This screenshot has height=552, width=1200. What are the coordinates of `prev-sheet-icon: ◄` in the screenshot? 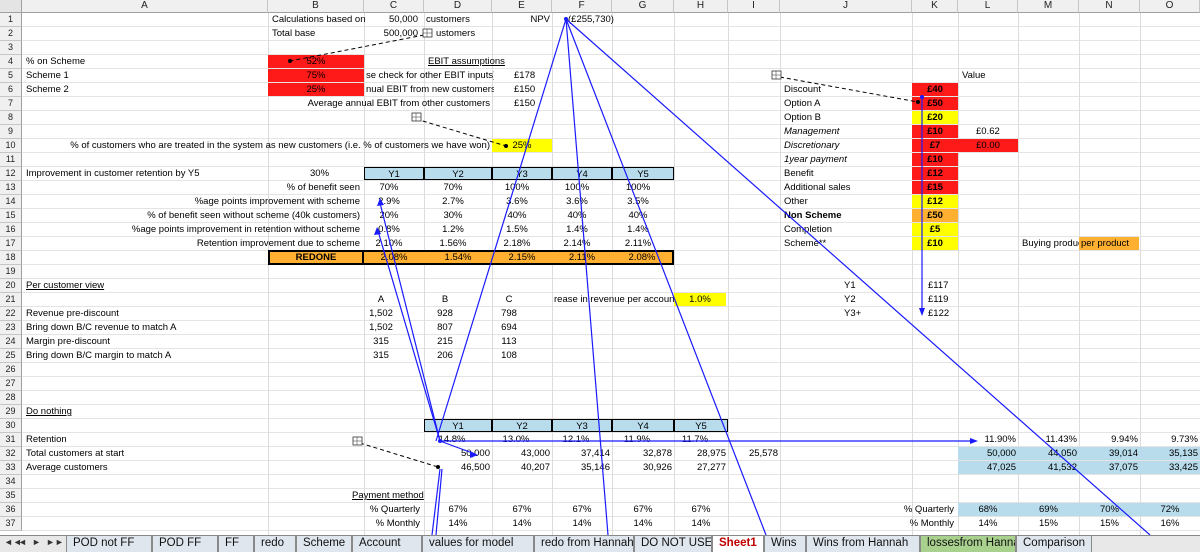 It's located at (22, 542).